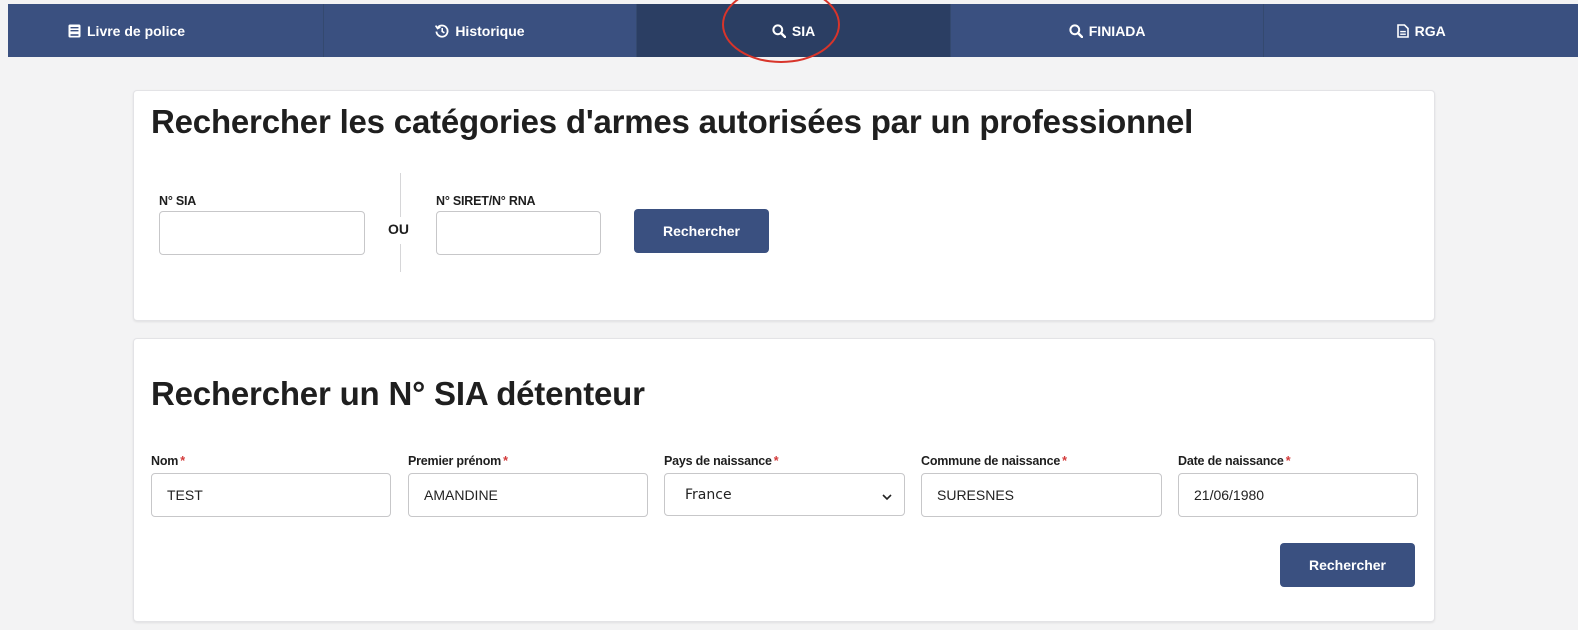 The image size is (1578, 630). I want to click on pays-selected-value: France, so click(708, 494).